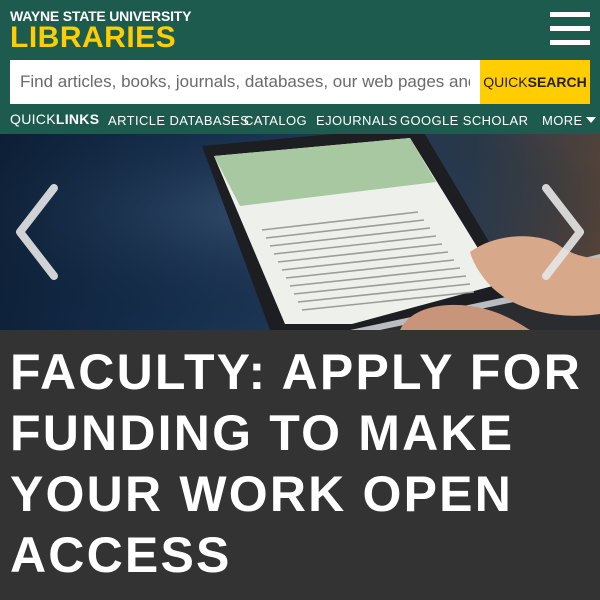 This screenshot has width=600, height=600. I want to click on caret-down-icon, so click(590, 120).